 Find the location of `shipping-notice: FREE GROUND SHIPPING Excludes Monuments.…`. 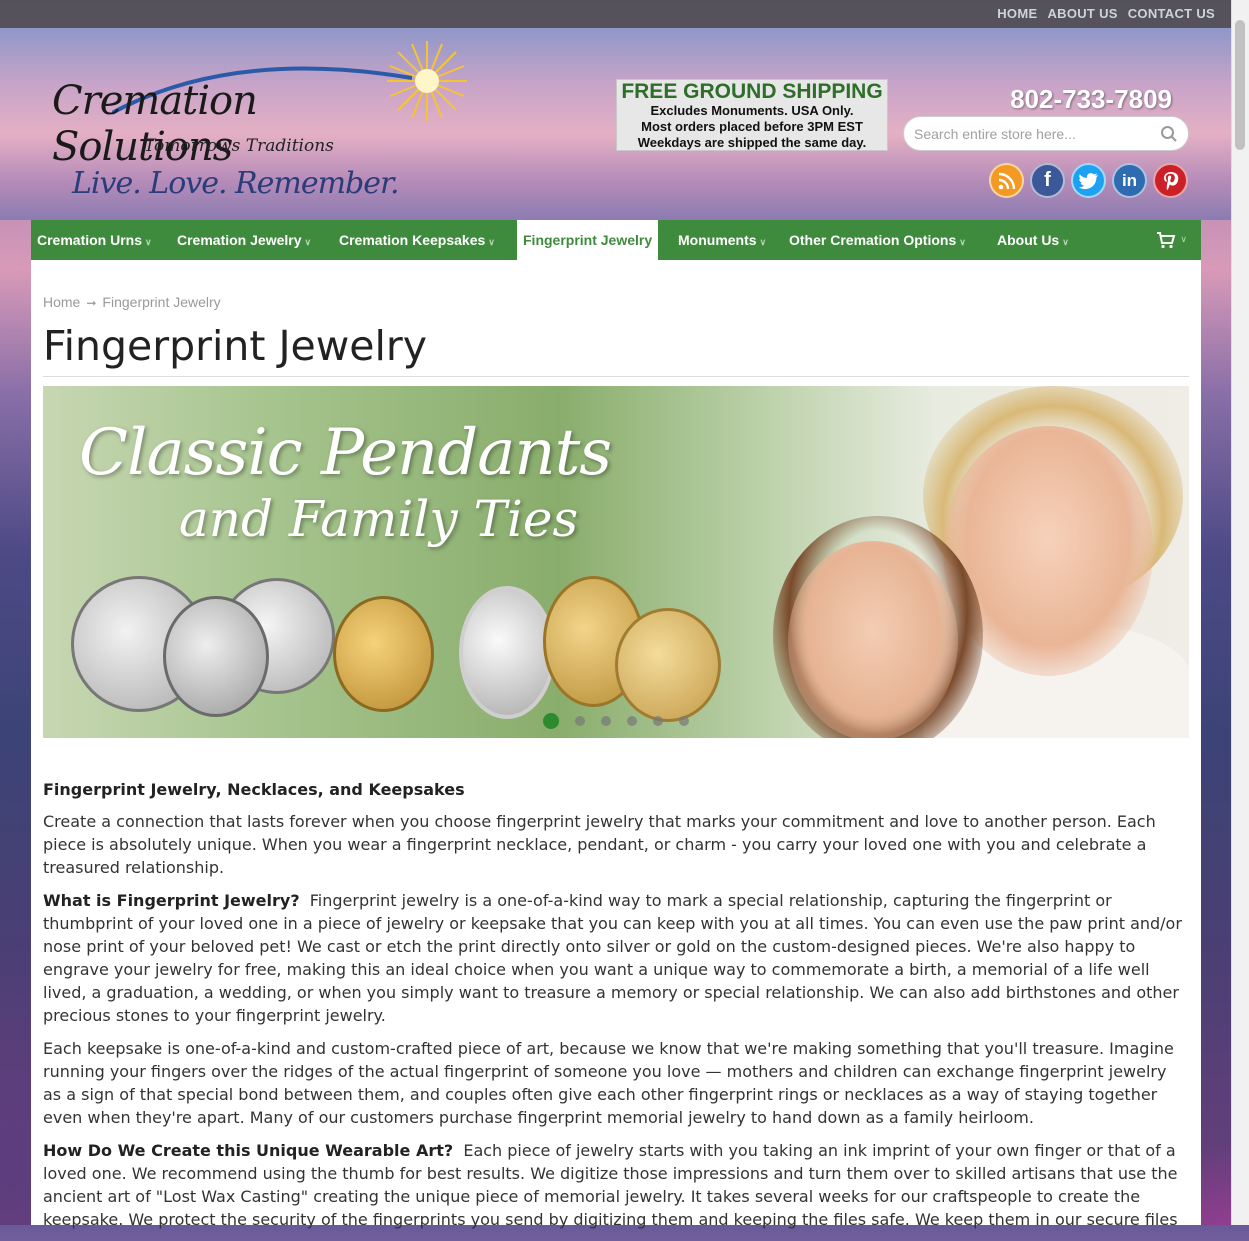

shipping-notice: FREE GROUND SHIPPING Excludes Monuments.… is located at coordinates (752, 115).